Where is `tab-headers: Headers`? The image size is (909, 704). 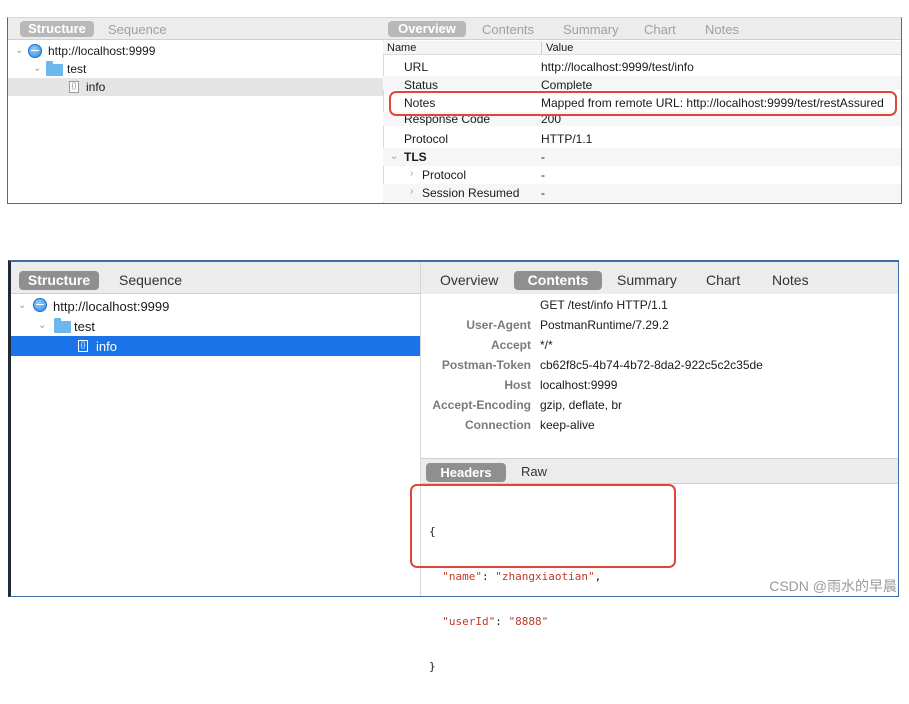 tab-headers: Headers is located at coordinates (466, 472).